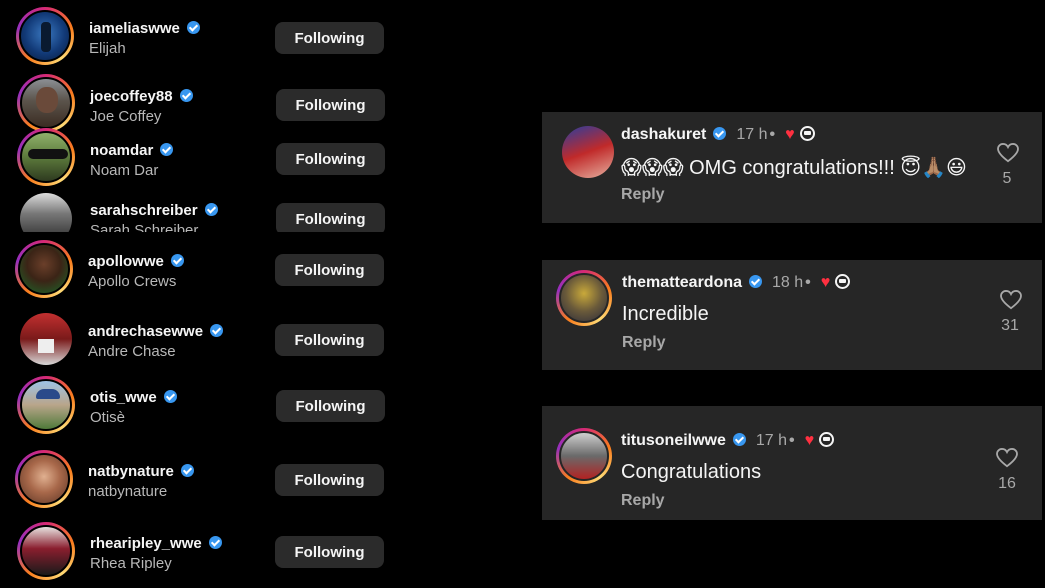 This screenshot has width=1045, height=588. Describe the element at coordinates (1007, 178) in the screenshot. I see `like-count: 5` at that location.